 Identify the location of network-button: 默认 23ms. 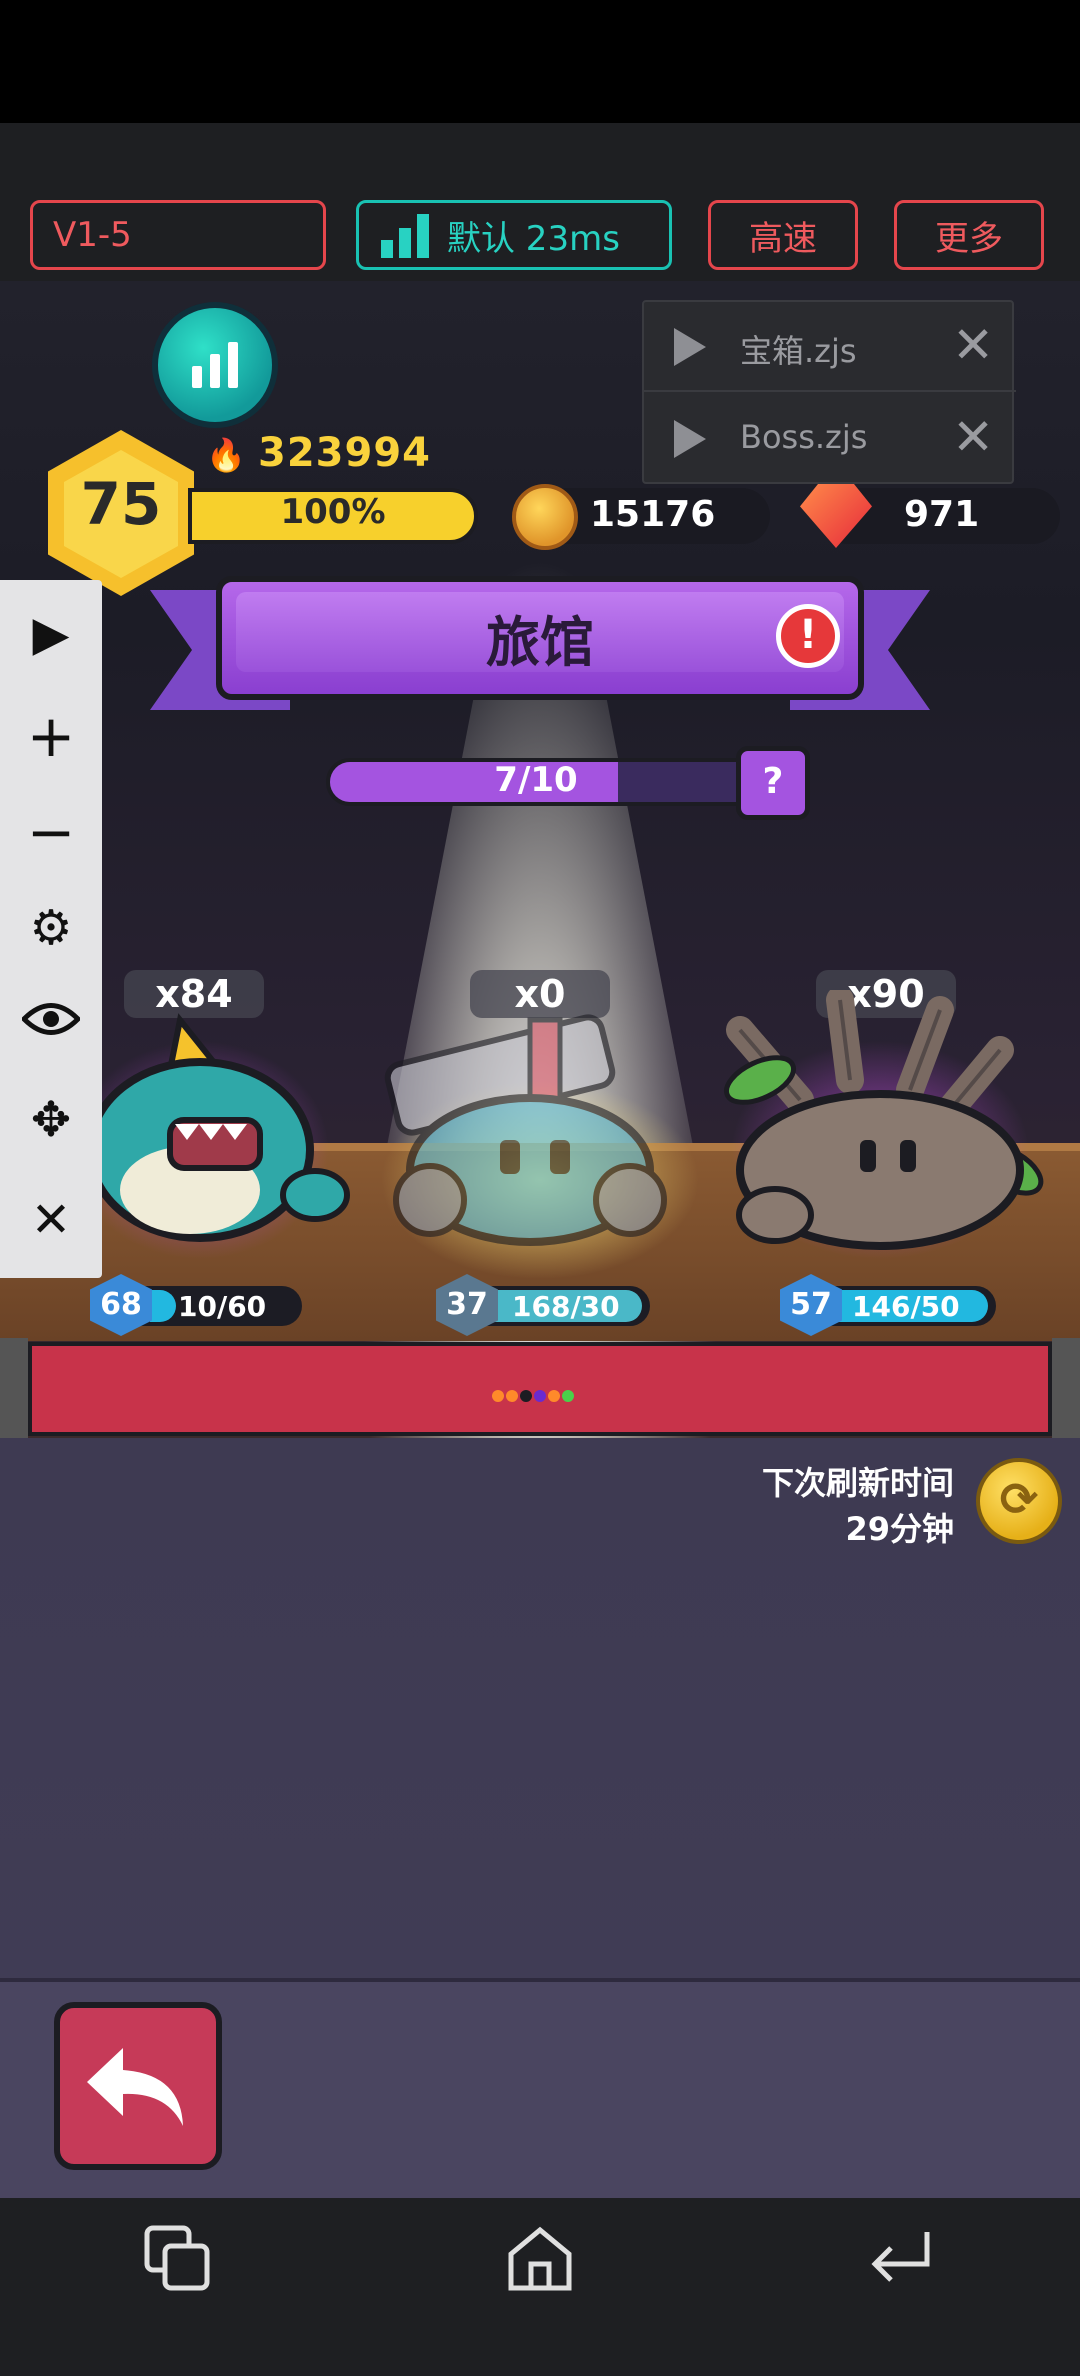
(514, 235).